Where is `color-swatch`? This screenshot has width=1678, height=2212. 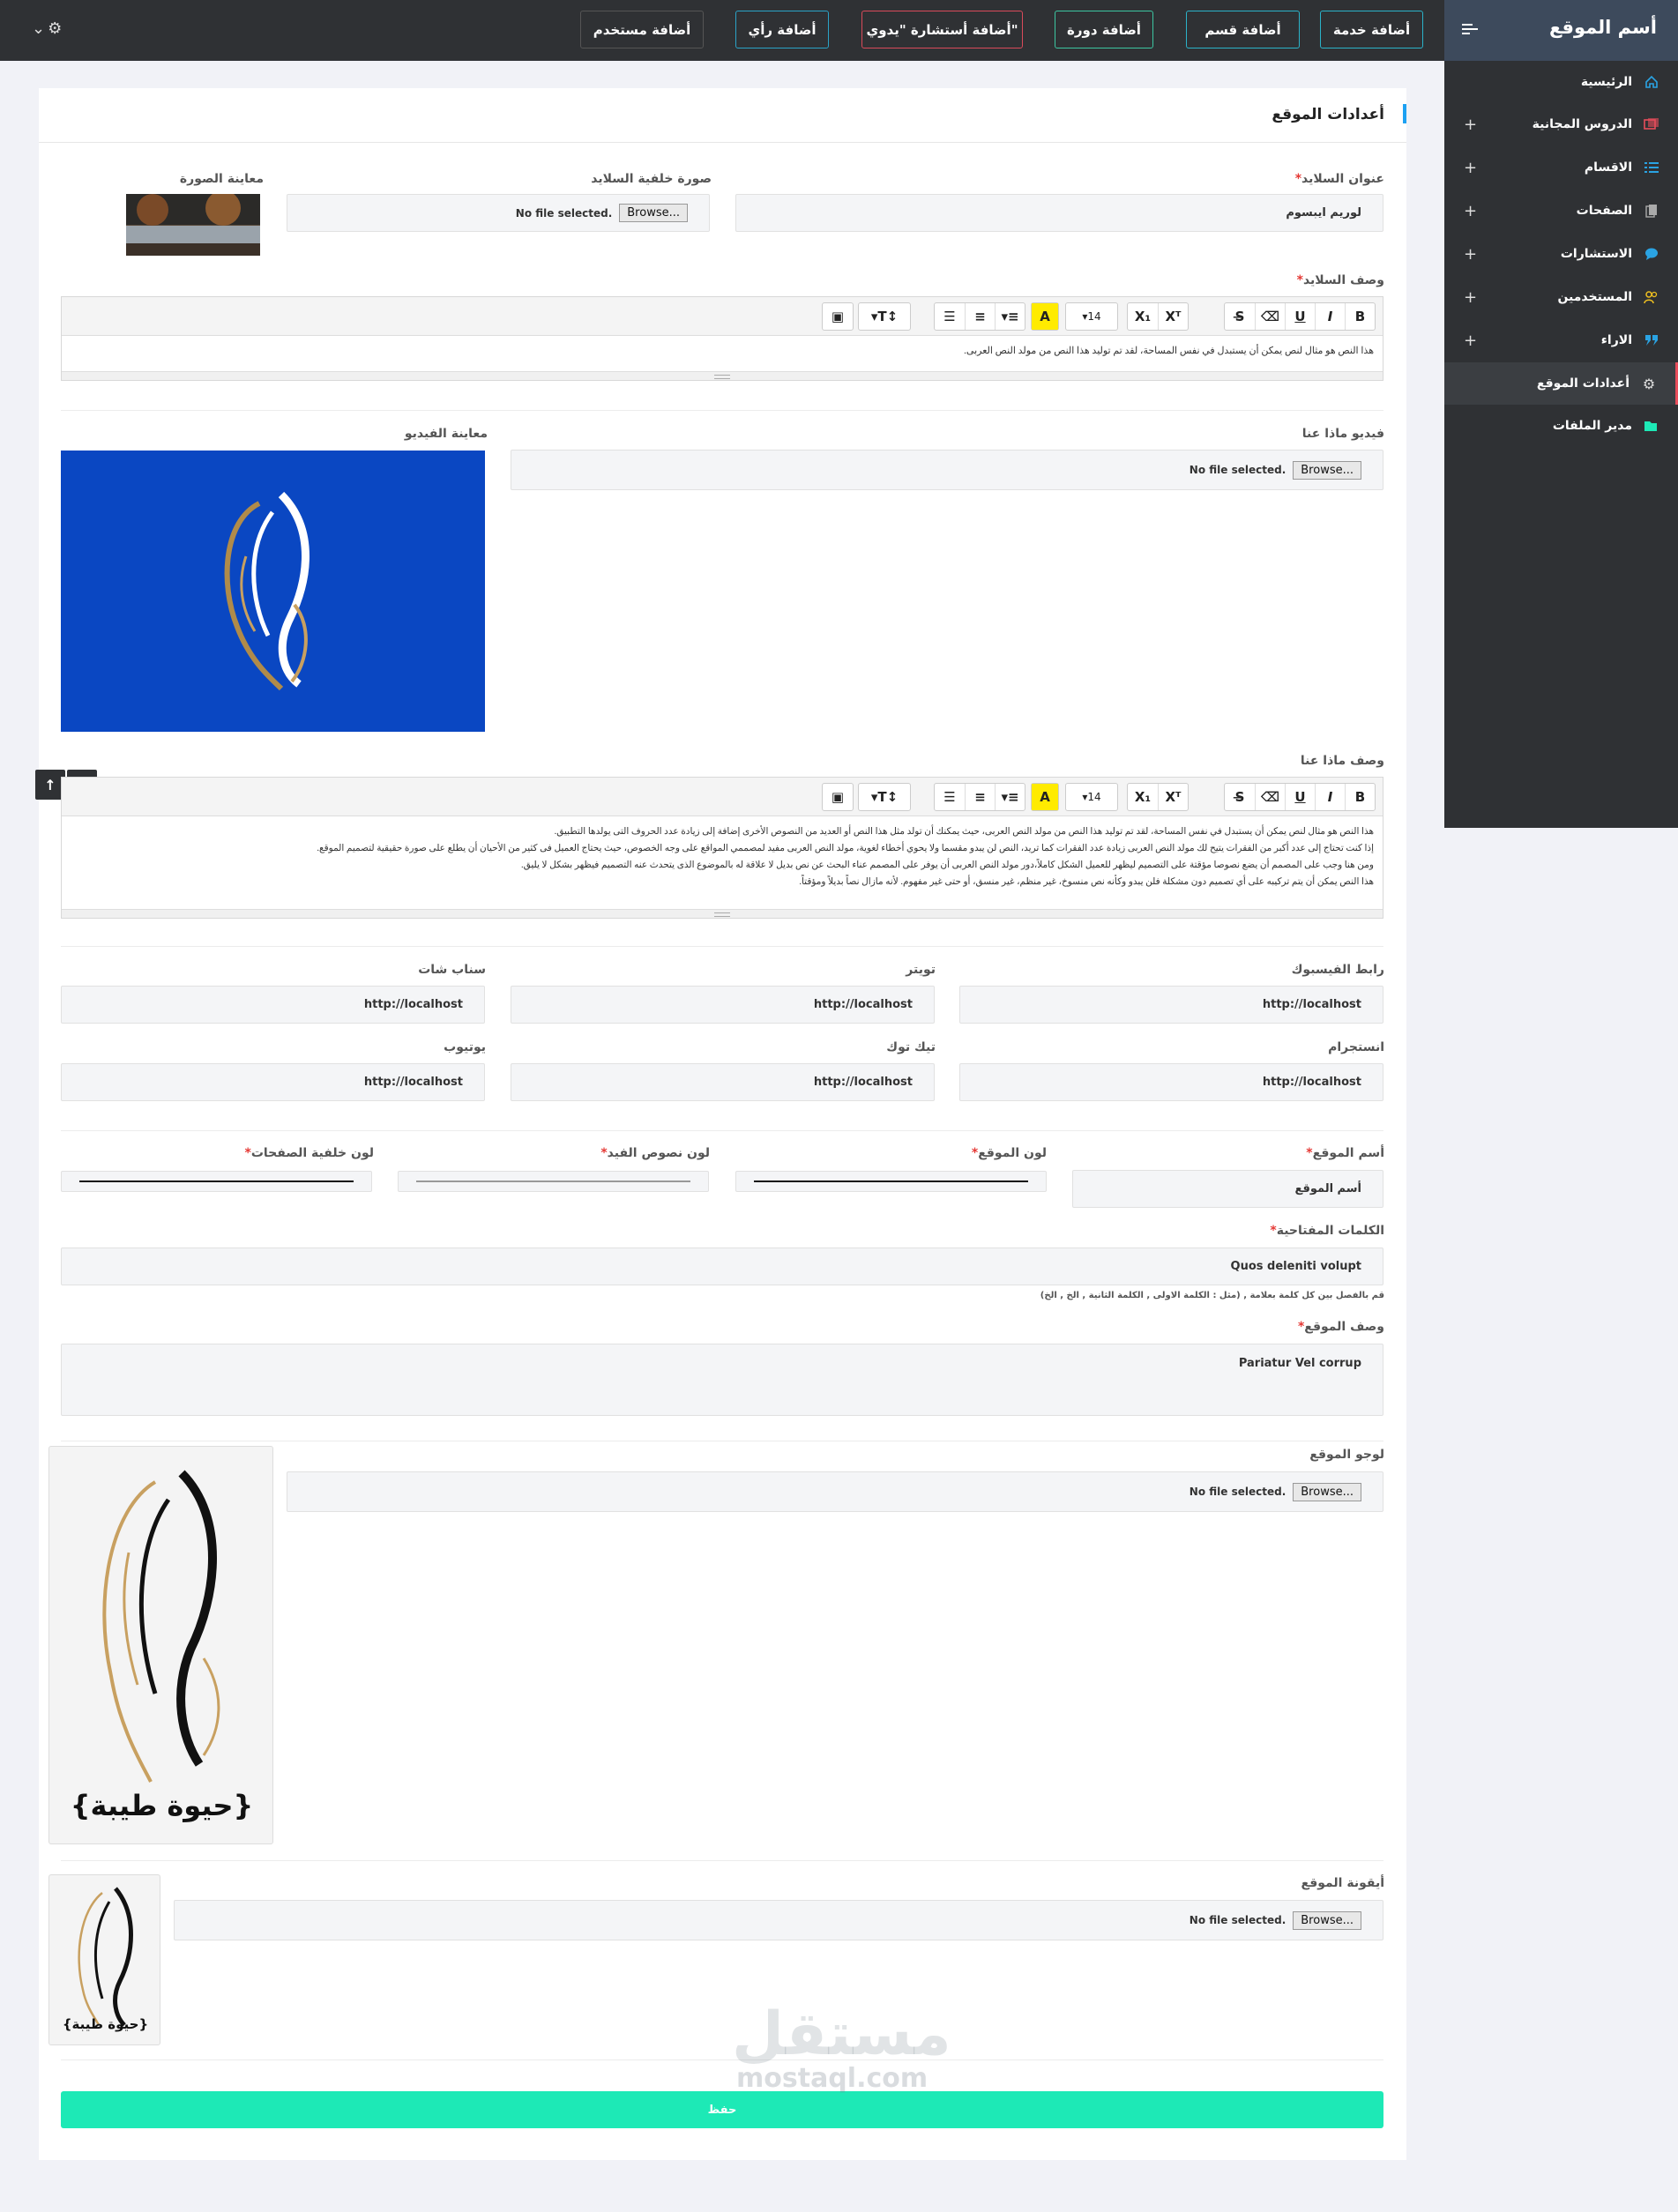 color-swatch is located at coordinates (891, 1181).